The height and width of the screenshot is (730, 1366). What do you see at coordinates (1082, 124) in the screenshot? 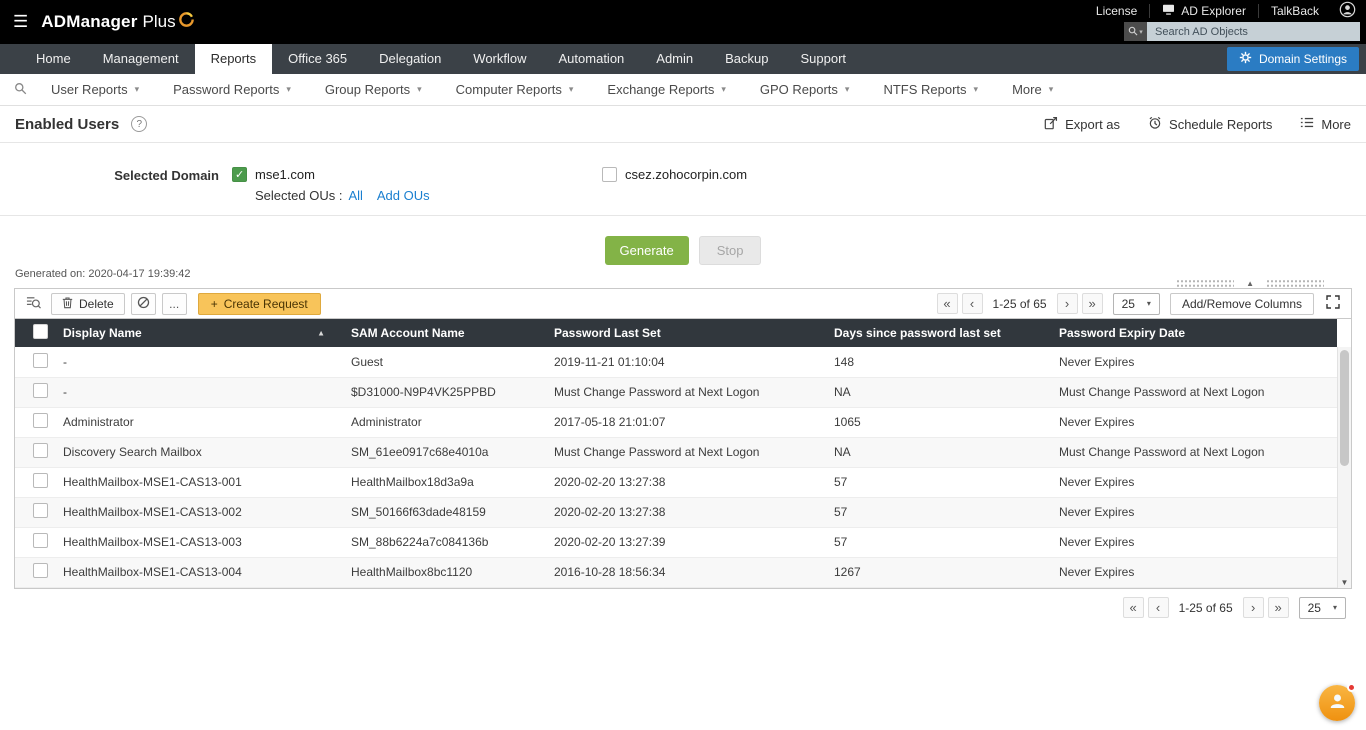
I see `export-as-button: Export as` at bounding box center [1082, 124].